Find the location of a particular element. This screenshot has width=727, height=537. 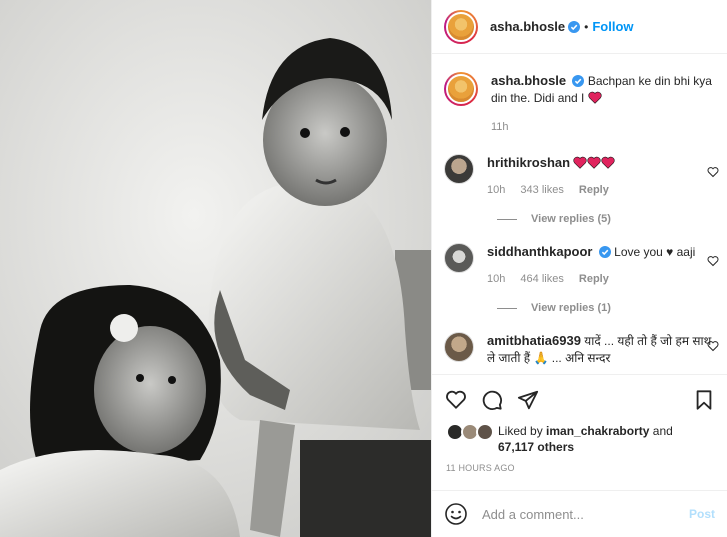

follow-button: Follow is located at coordinates (612, 26).